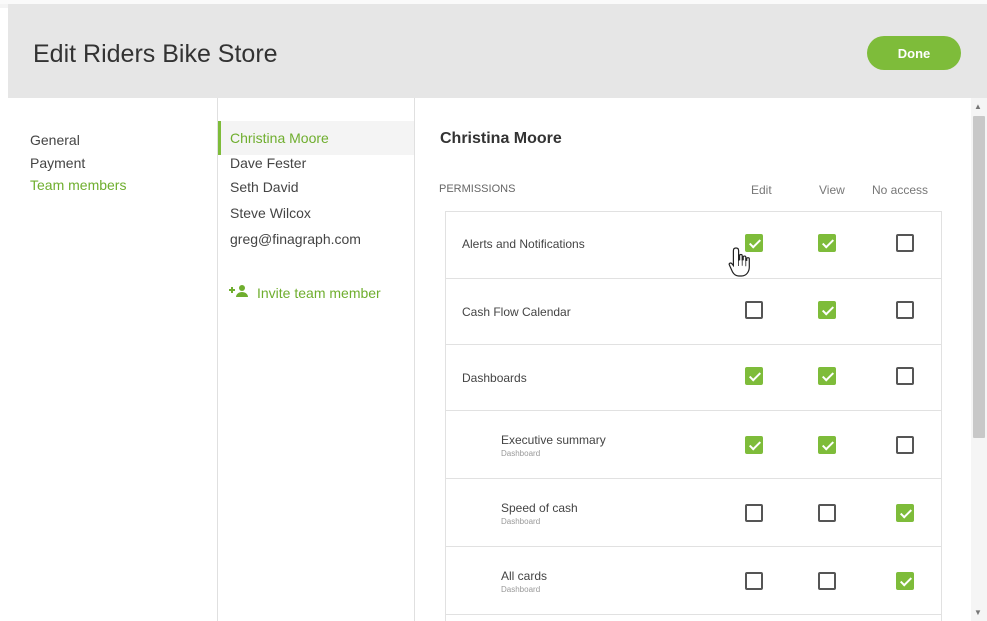 The image size is (987, 621). Describe the element at coordinates (494, 378) in the screenshot. I see `permission-label: Dashboards` at that location.